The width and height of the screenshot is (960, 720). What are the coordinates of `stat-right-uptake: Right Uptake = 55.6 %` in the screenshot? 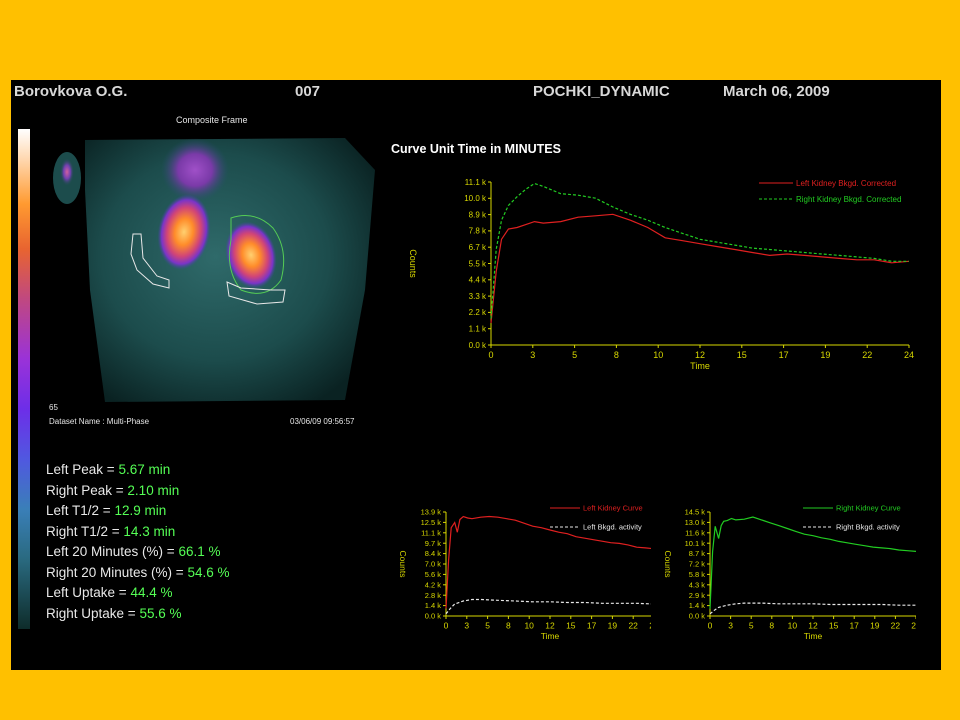 It's located at (137, 614).